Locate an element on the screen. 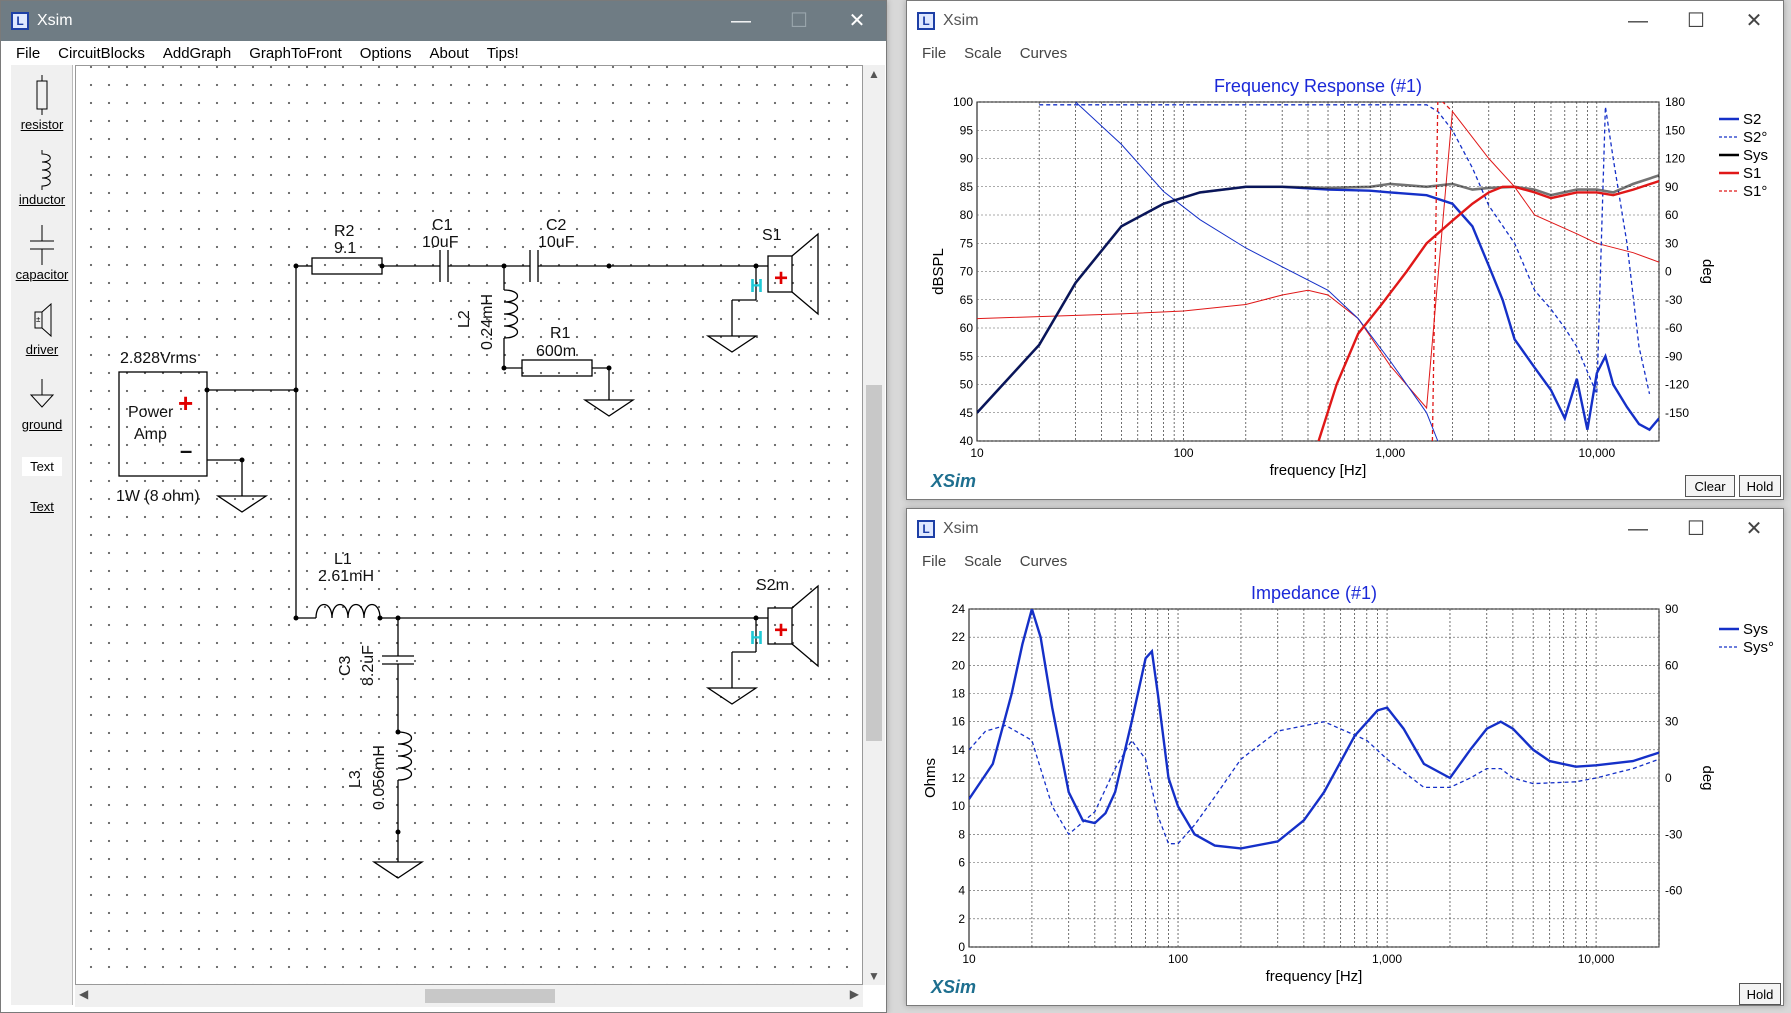 The height and width of the screenshot is (1013, 1791). menu-about: About is located at coordinates (449, 53).